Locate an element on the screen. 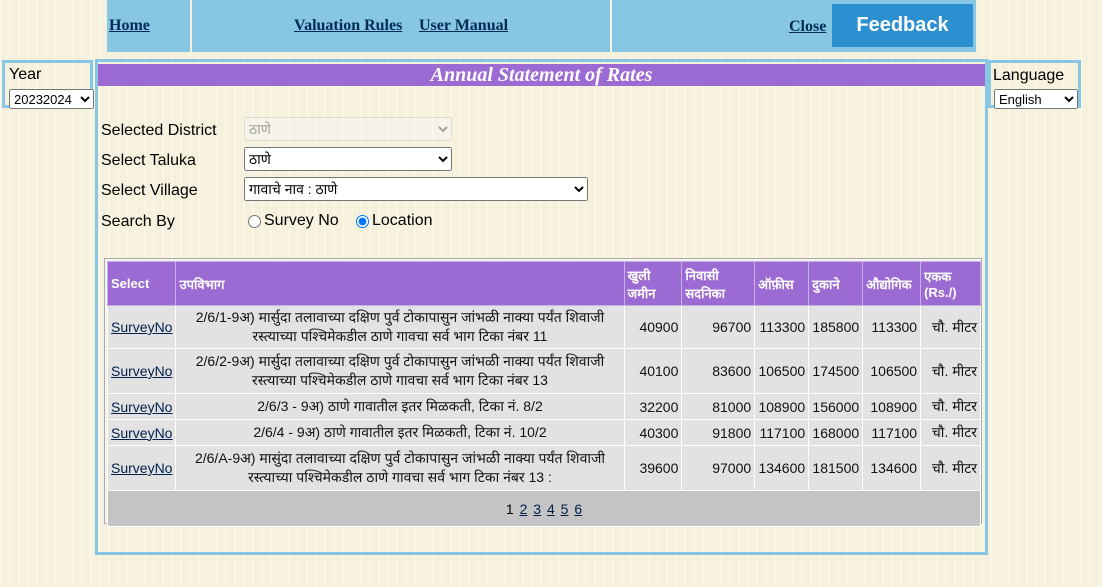  district-label: Selected District is located at coordinates (159, 130).